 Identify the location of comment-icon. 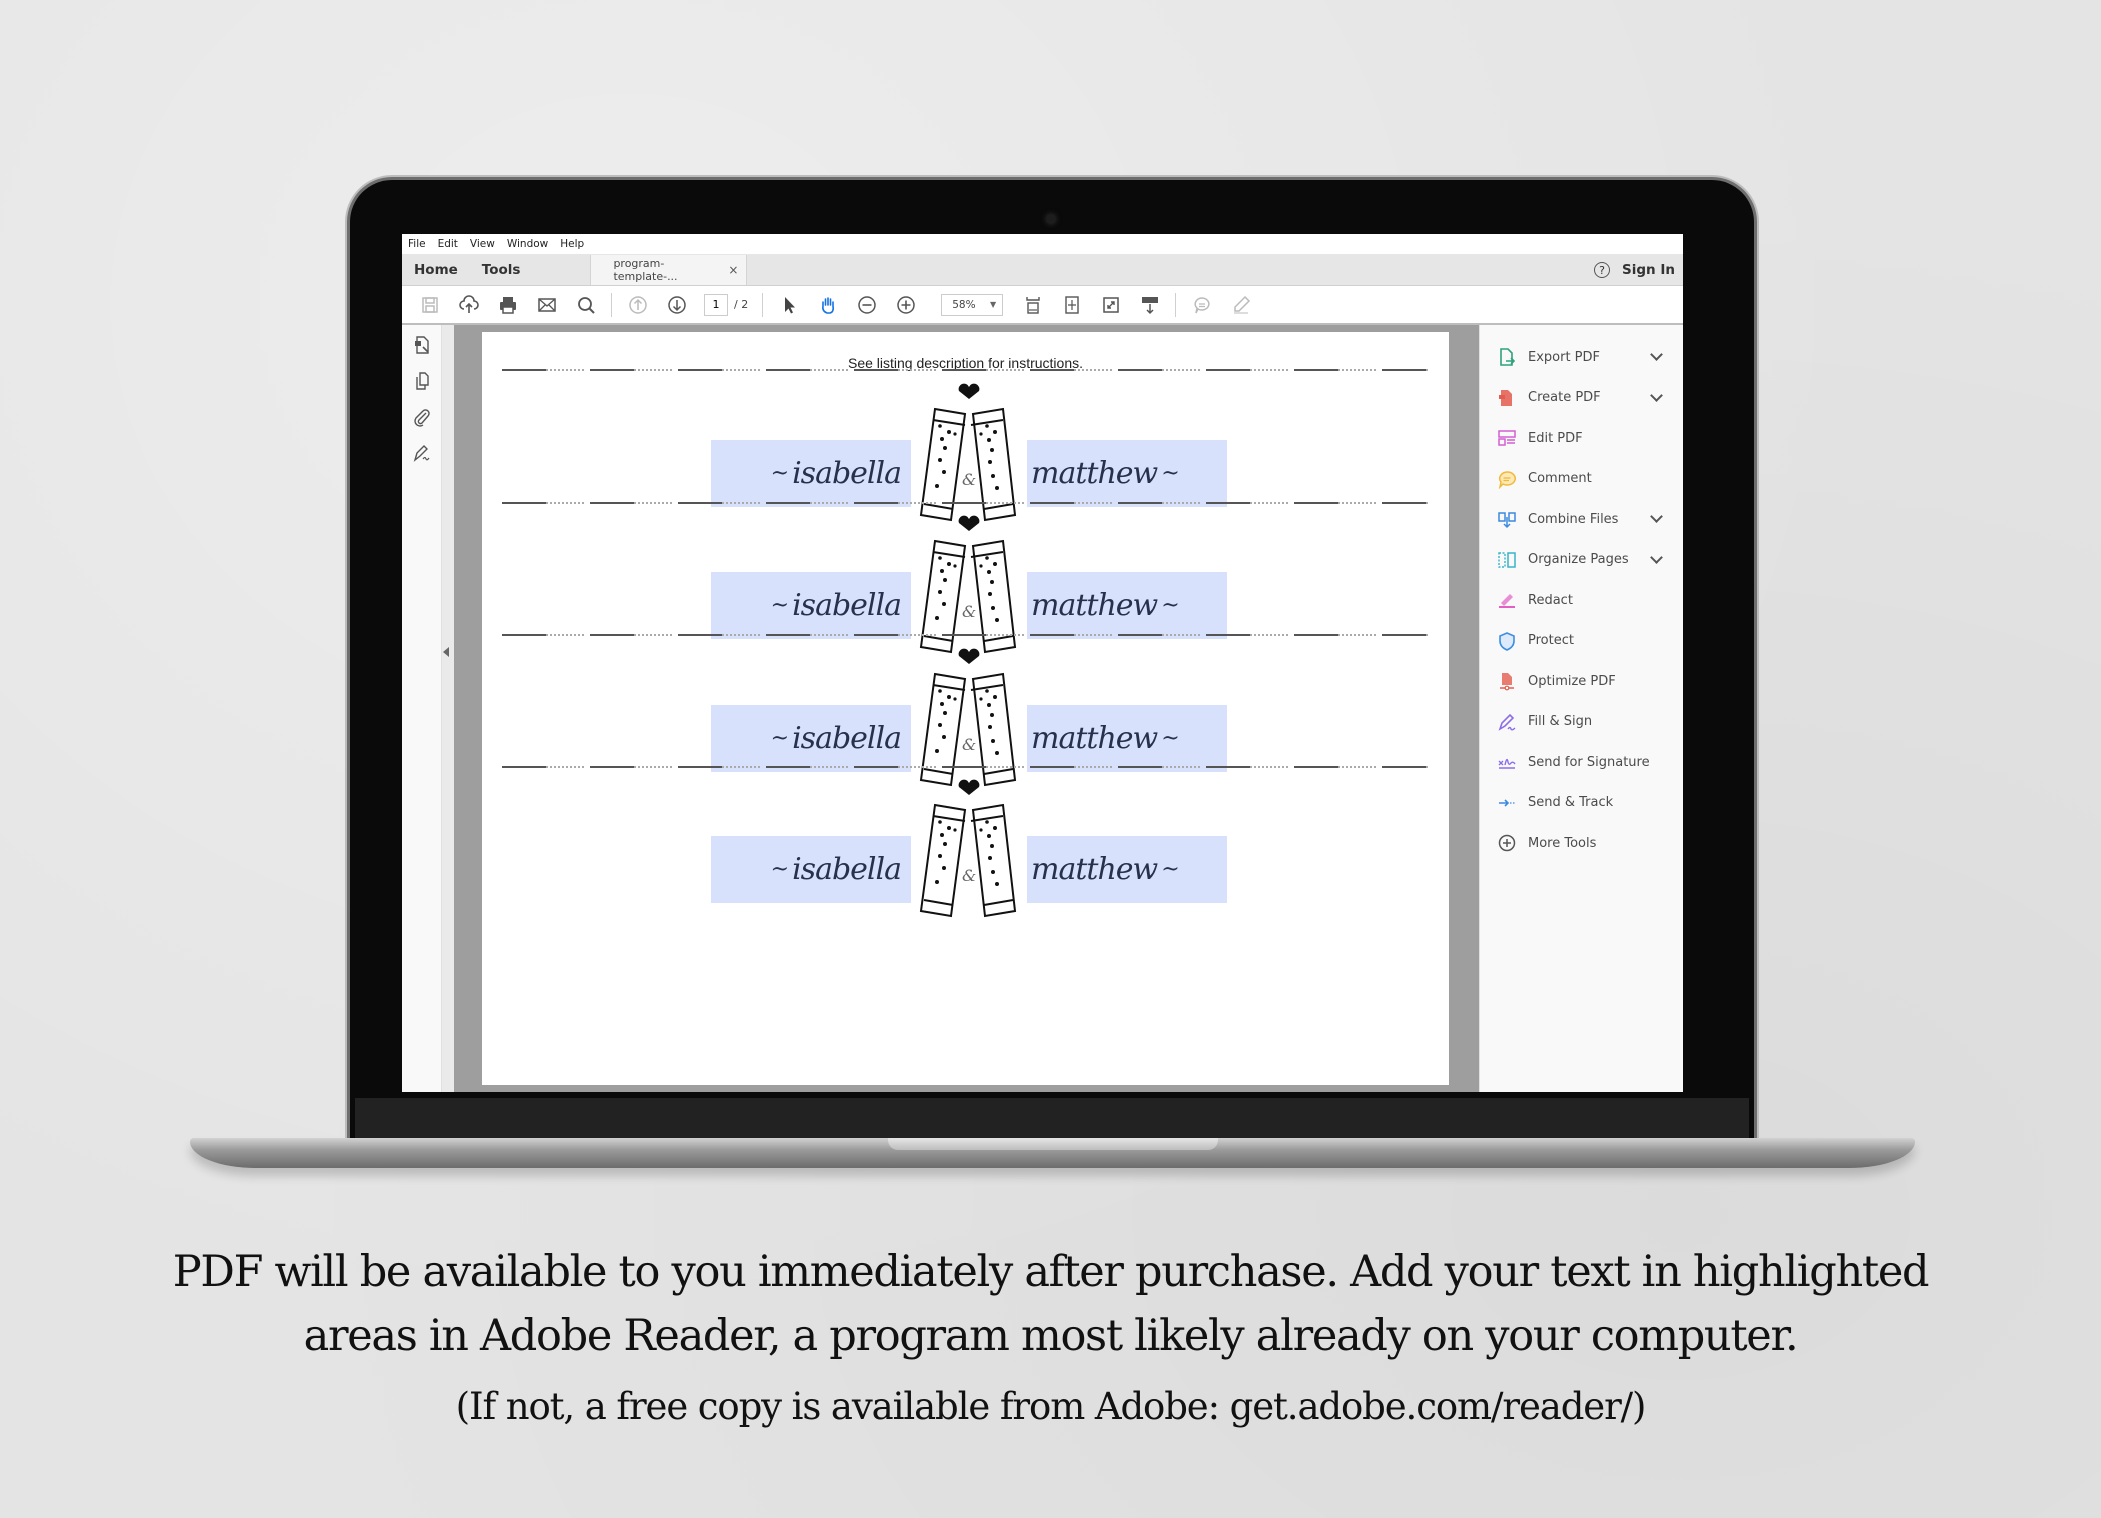
(1202, 304).